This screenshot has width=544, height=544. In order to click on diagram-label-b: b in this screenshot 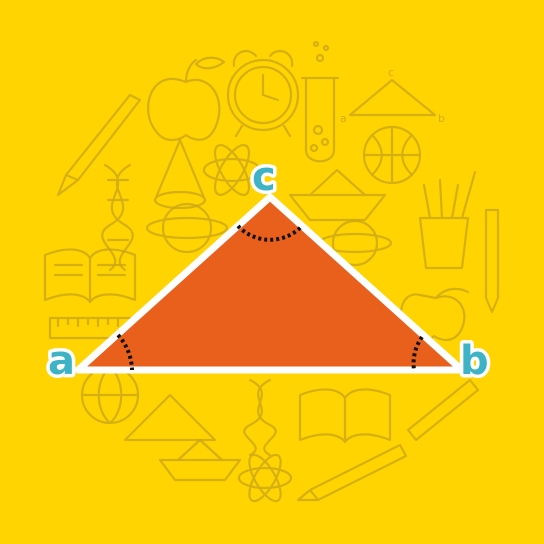, I will do `click(441, 118)`.